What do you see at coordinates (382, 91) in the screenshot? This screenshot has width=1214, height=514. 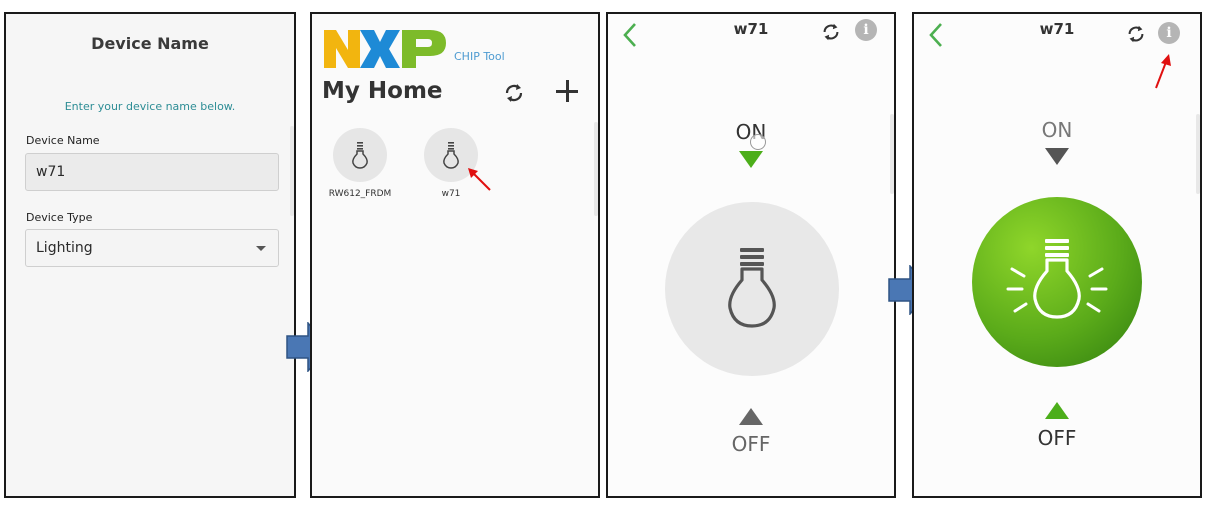 I see `page-title: My Home` at bounding box center [382, 91].